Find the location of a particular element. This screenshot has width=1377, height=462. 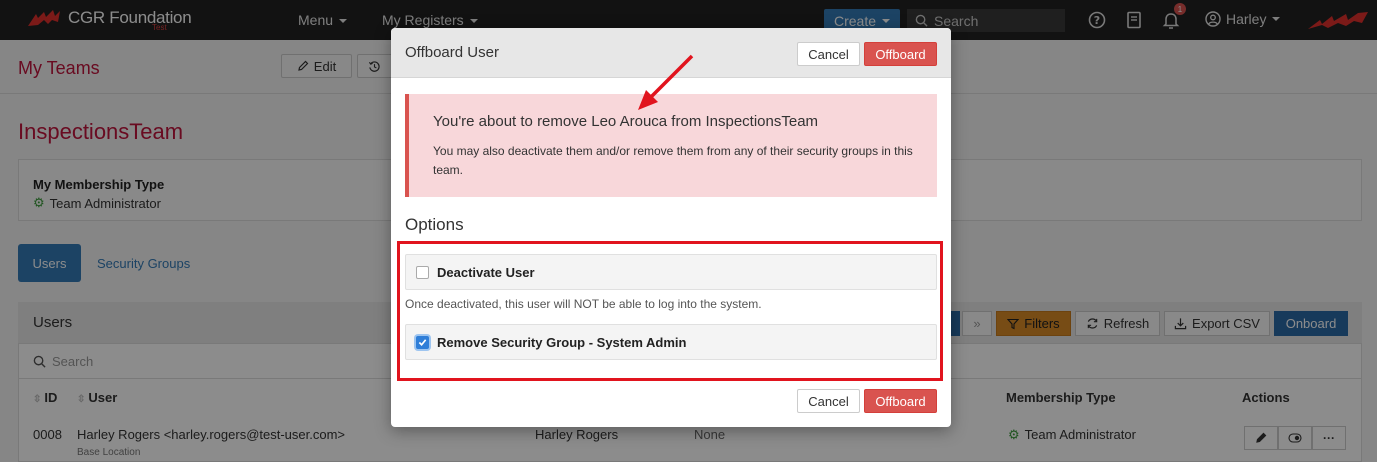

offboard-button-top: Offboard is located at coordinates (900, 54).